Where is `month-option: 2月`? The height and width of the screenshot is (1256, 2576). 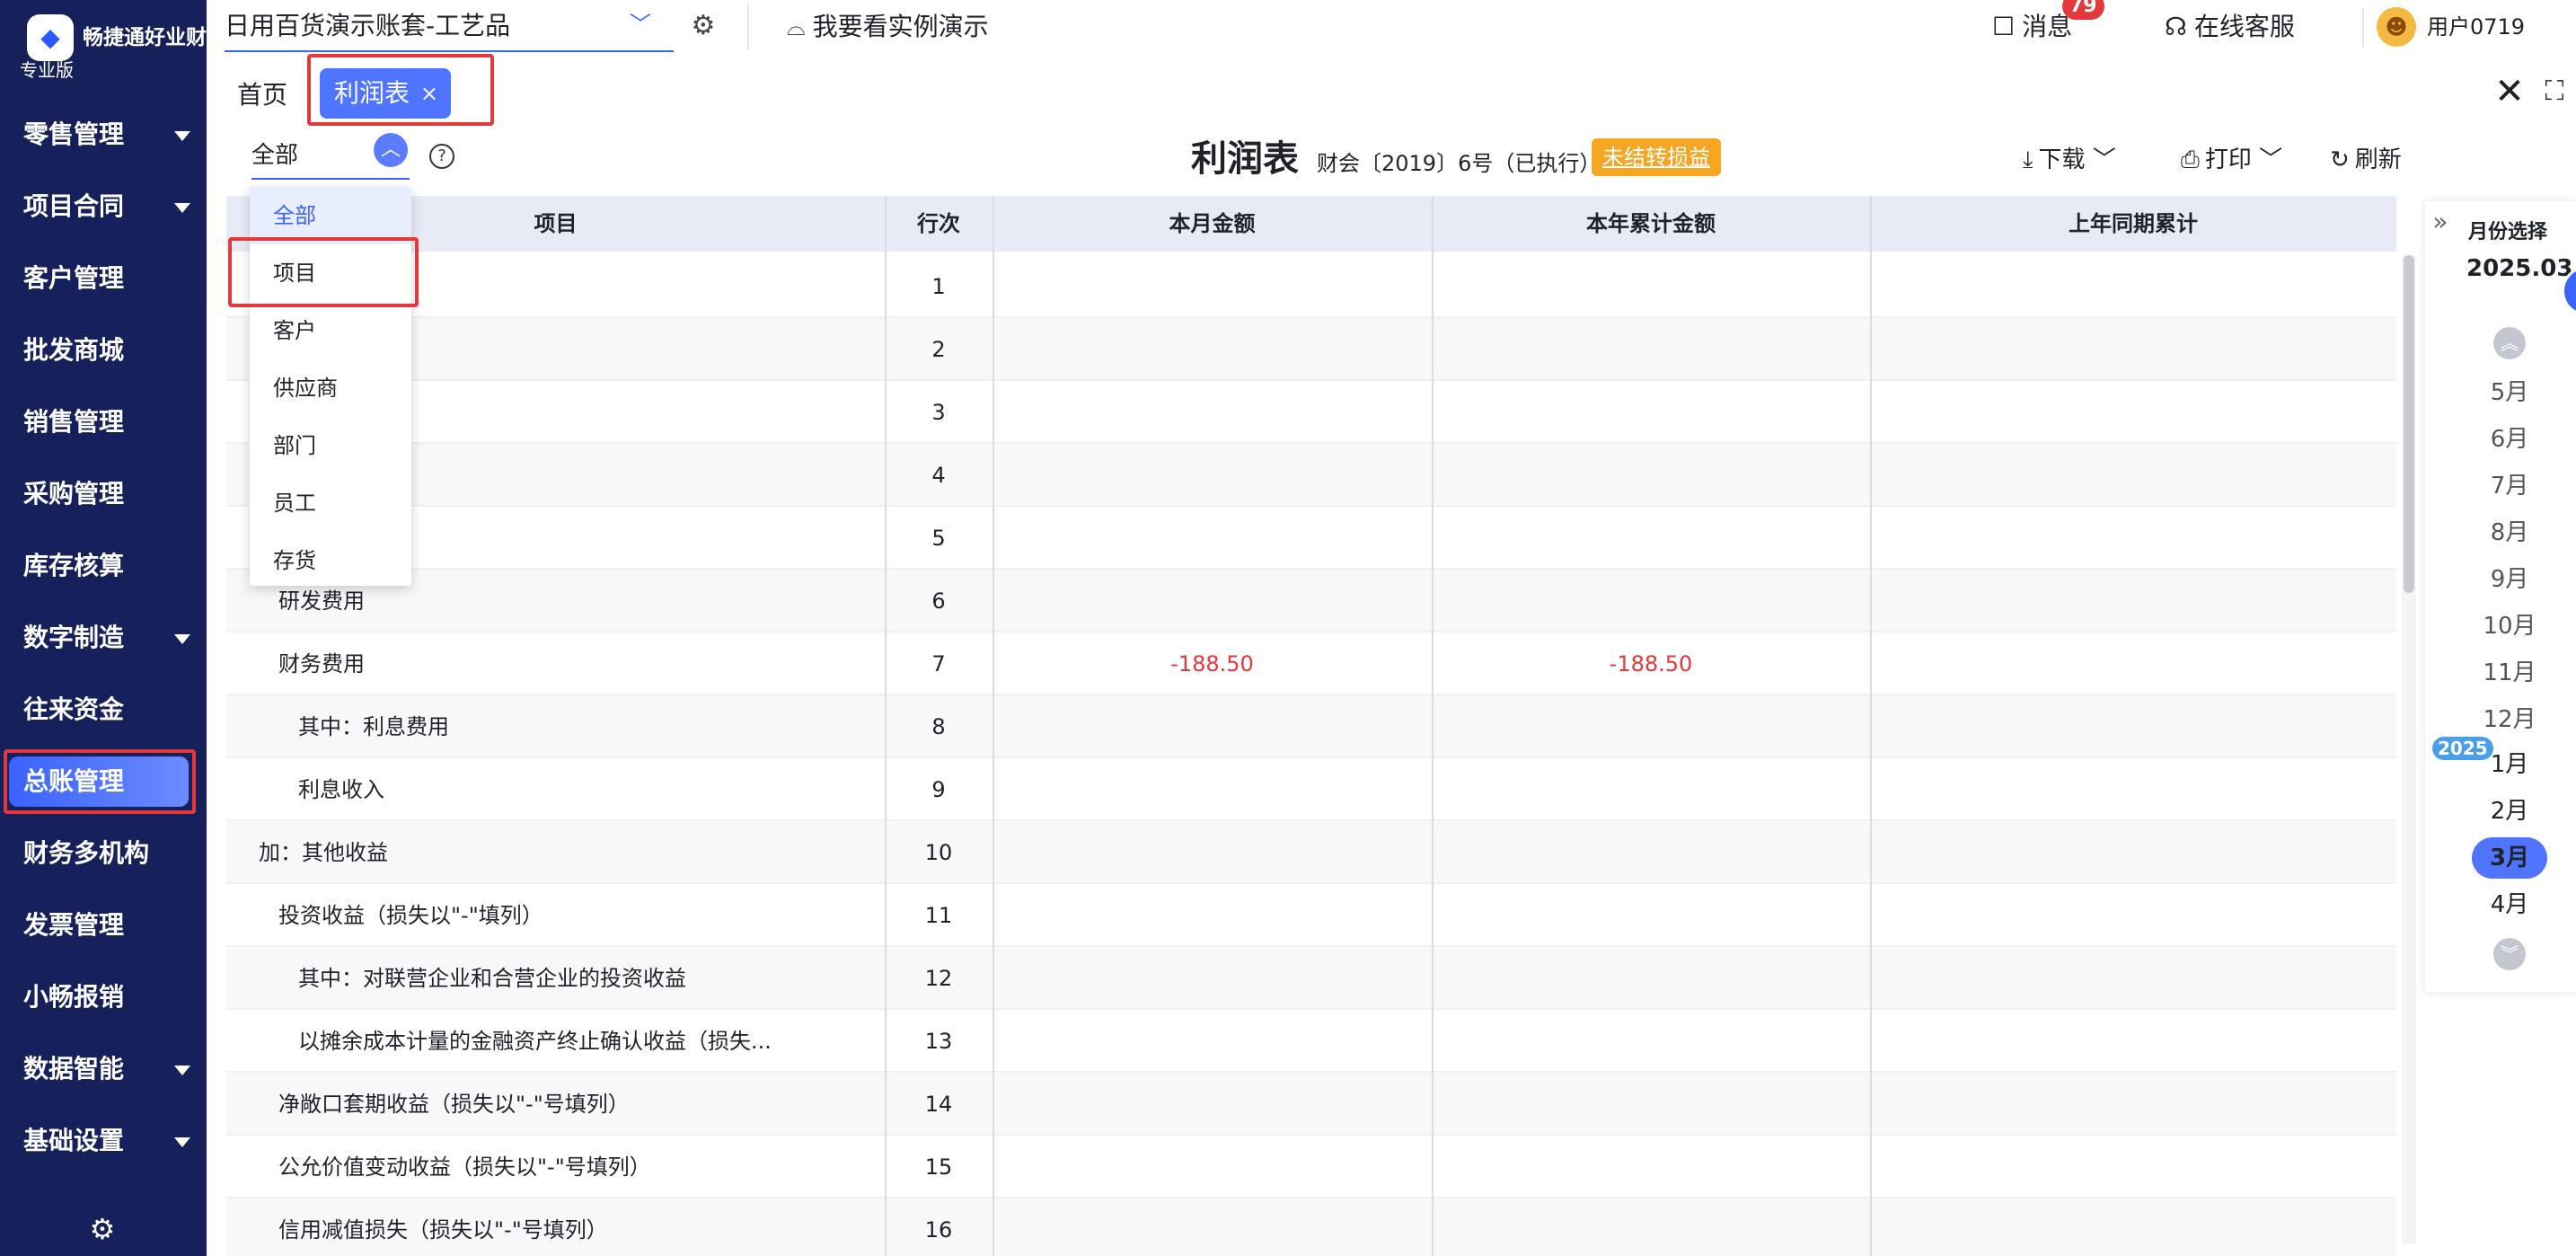
month-option: 2月 is located at coordinates (2509, 811).